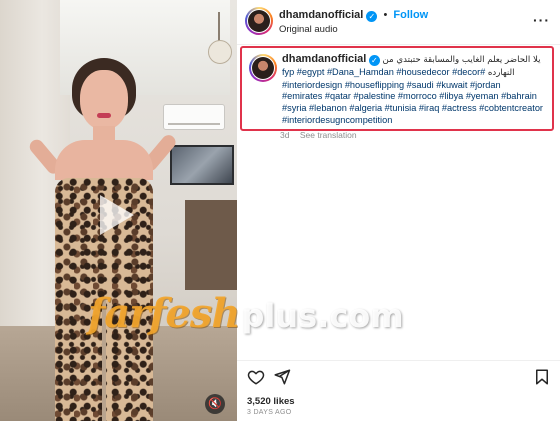 The width and height of the screenshot is (560, 421). Describe the element at coordinates (285, 135) in the screenshot. I see `caption-age: 3d` at that location.